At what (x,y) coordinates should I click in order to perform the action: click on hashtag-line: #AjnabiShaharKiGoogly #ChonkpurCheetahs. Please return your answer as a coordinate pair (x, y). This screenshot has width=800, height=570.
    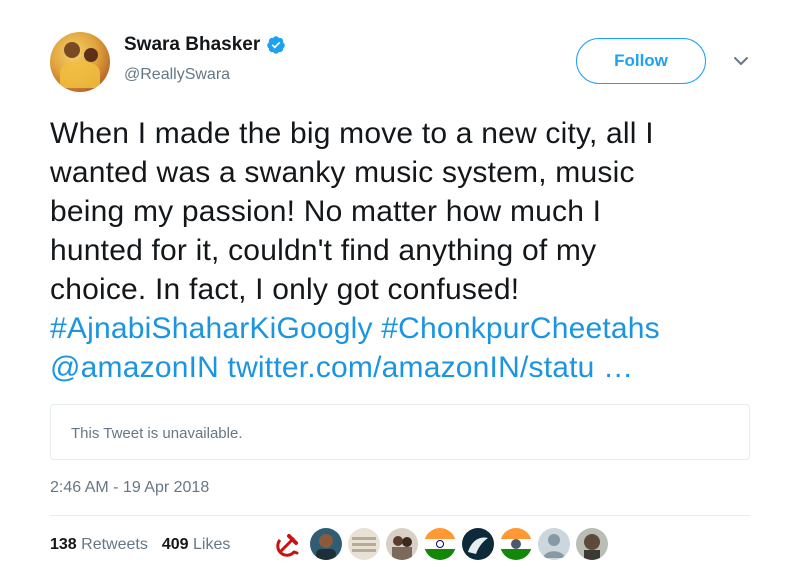
    Looking at the image, I should click on (410, 328).